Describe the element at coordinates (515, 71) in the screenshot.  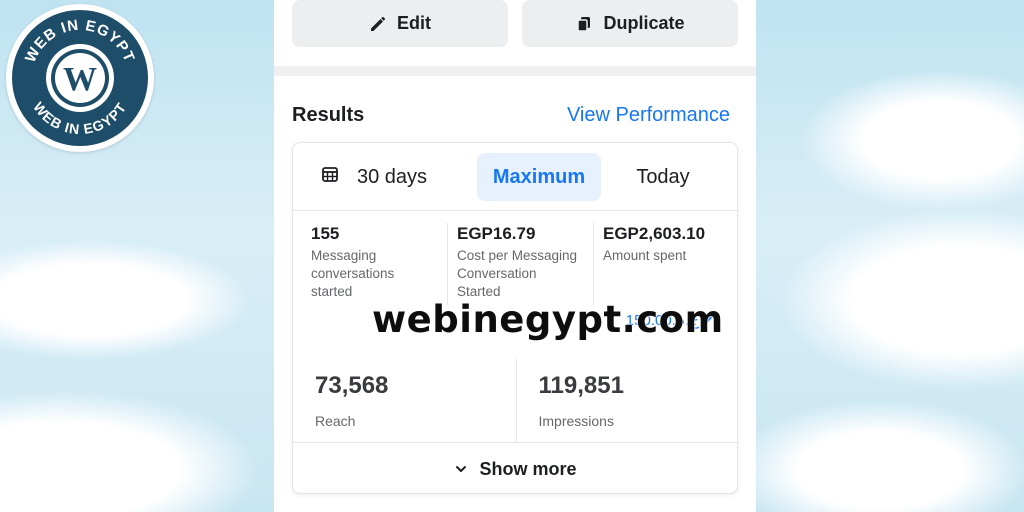
I see `section-divider` at that location.